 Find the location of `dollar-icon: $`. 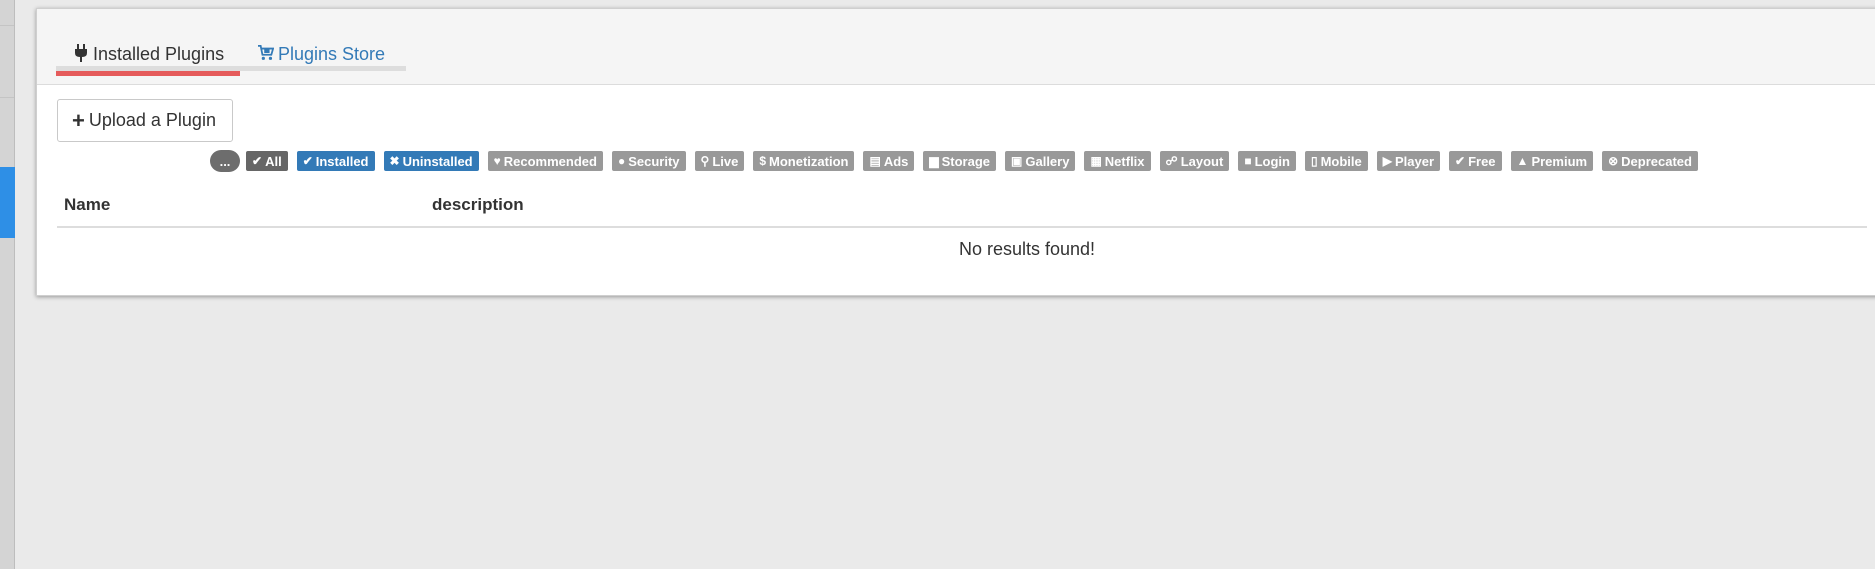

dollar-icon: $ is located at coordinates (763, 161).